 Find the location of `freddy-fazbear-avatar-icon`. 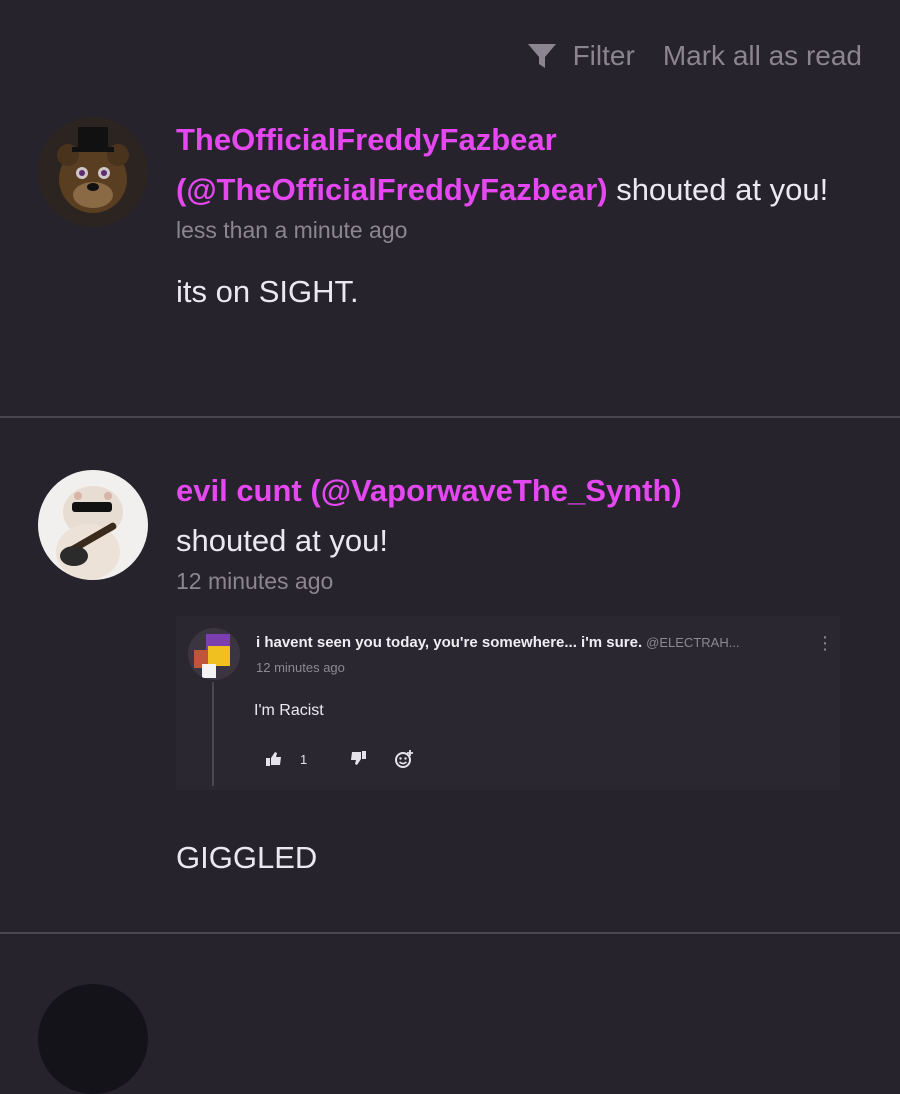

freddy-fazbear-avatar-icon is located at coordinates (93, 172).